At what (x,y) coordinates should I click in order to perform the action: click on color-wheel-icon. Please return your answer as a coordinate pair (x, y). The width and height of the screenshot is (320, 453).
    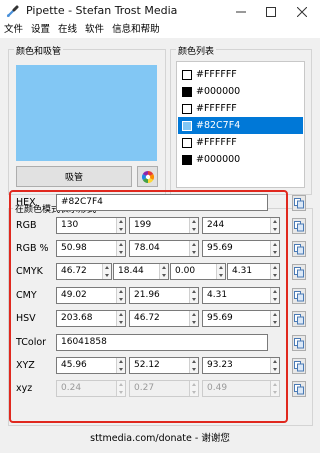
    Looking at the image, I should click on (147, 176).